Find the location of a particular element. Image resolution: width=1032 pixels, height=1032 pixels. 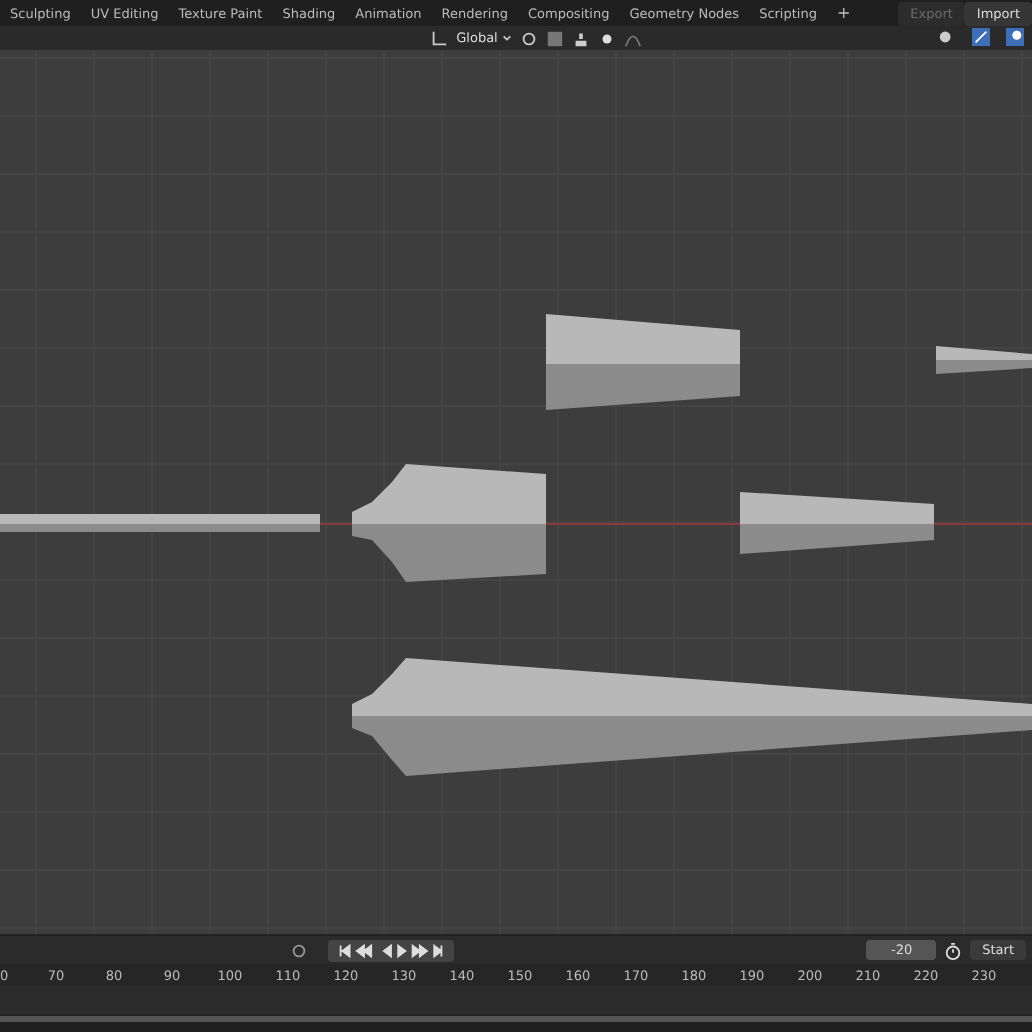

axes-icon is located at coordinates (439, 38).